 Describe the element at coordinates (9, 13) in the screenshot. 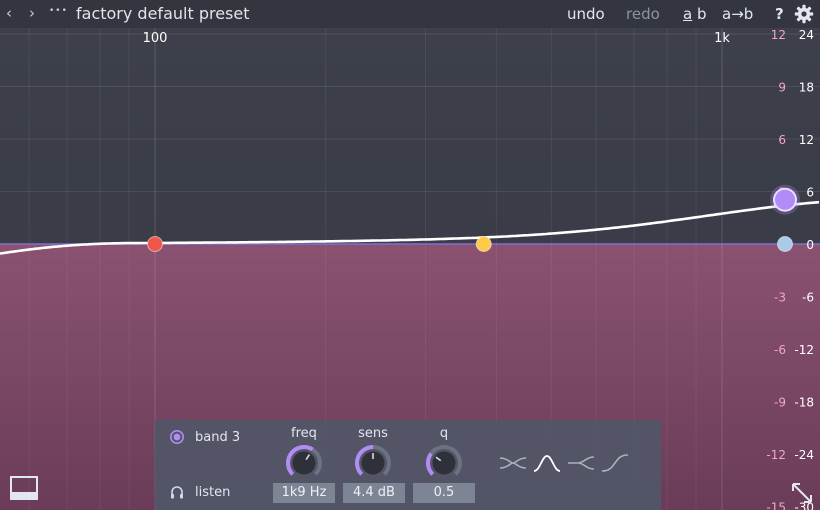

I see `back-icon: ‹` at that location.